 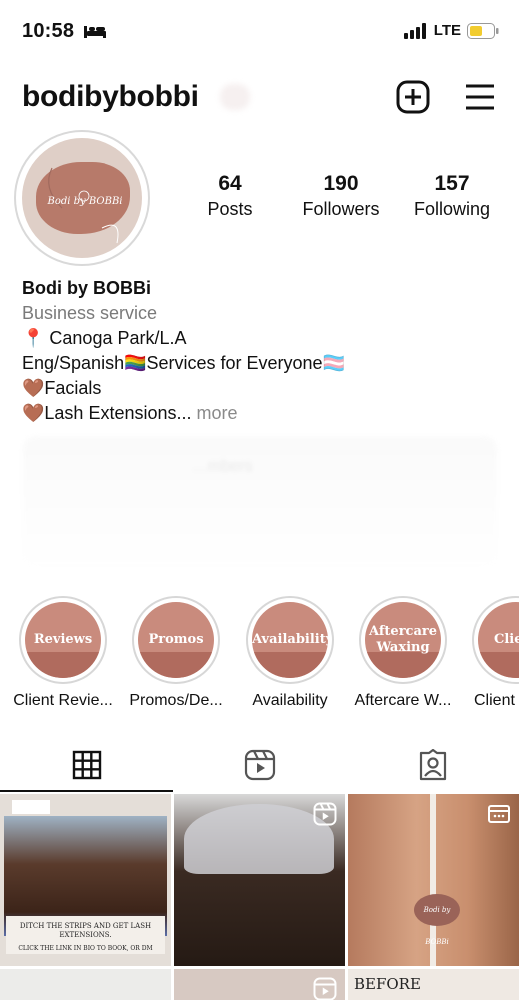 I want to click on following-label: Following, so click(x=452, y=209).